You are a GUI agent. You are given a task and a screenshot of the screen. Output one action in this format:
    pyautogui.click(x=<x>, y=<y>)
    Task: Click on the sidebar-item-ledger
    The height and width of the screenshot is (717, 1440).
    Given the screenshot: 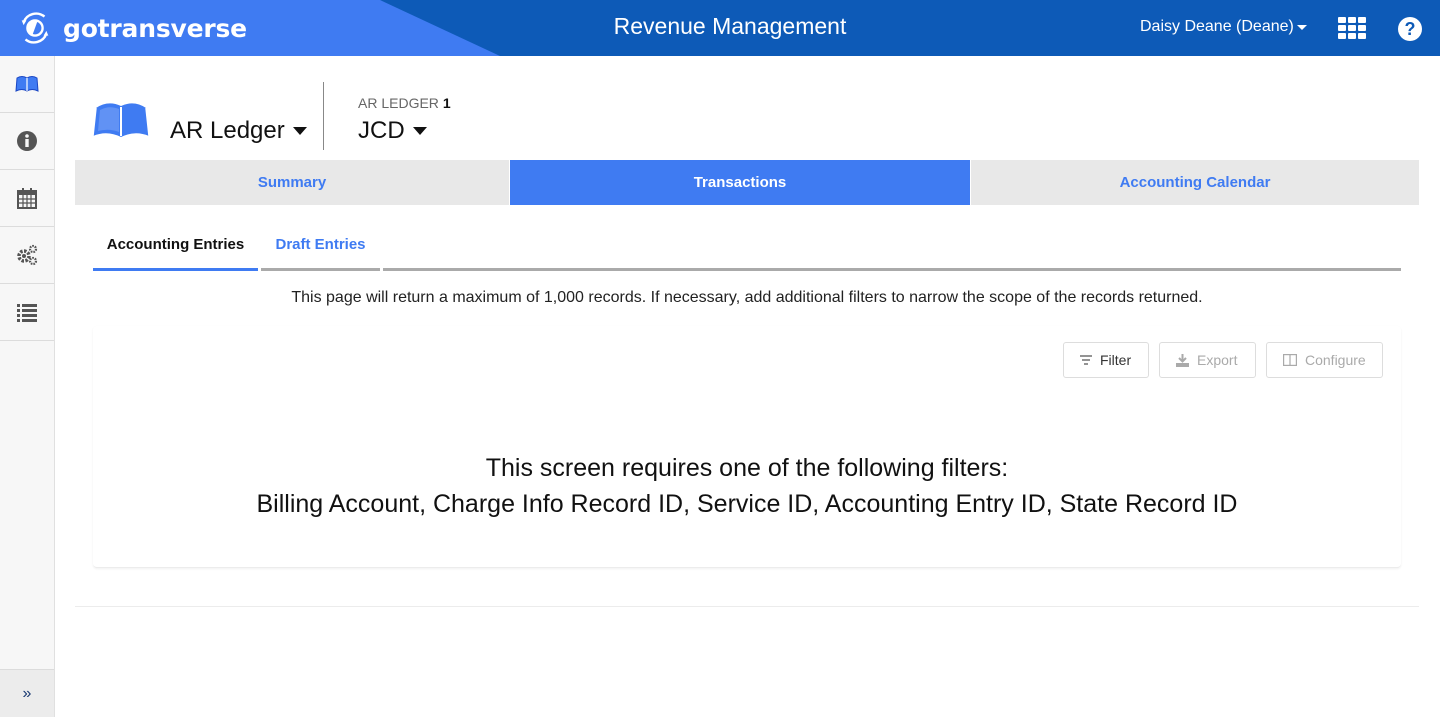 What is the action you would take?
    pyautogui.click(x=27, y=84)
    